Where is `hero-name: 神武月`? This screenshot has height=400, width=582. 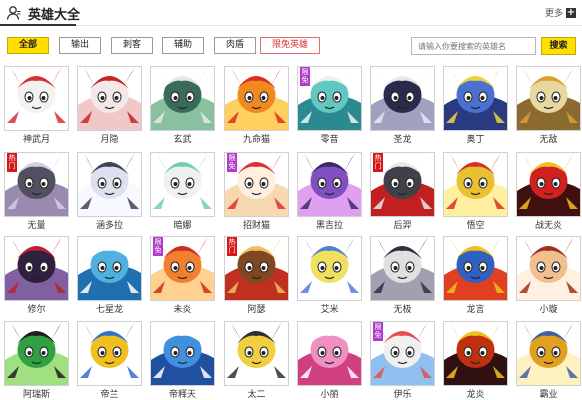
hero-name: 神武月 is located at coordinates (36, 140).